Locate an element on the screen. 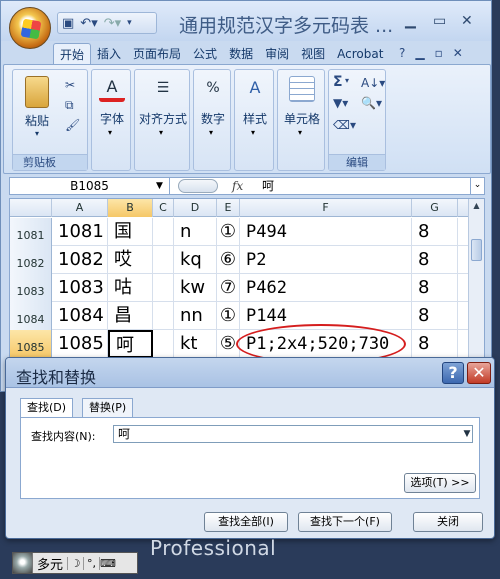  options-button: 选项(T) >> is located at coordinates (440, 483).